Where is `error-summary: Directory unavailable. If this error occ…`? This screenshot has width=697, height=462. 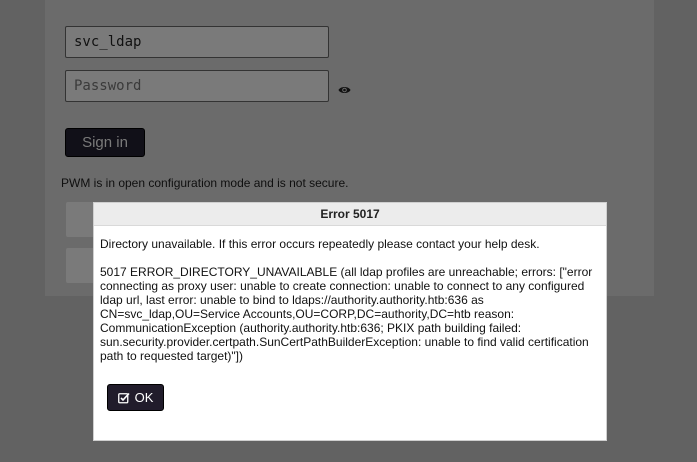 error-summary: Directory unavailable. If this error occ… is located at coordinates (320, 244).